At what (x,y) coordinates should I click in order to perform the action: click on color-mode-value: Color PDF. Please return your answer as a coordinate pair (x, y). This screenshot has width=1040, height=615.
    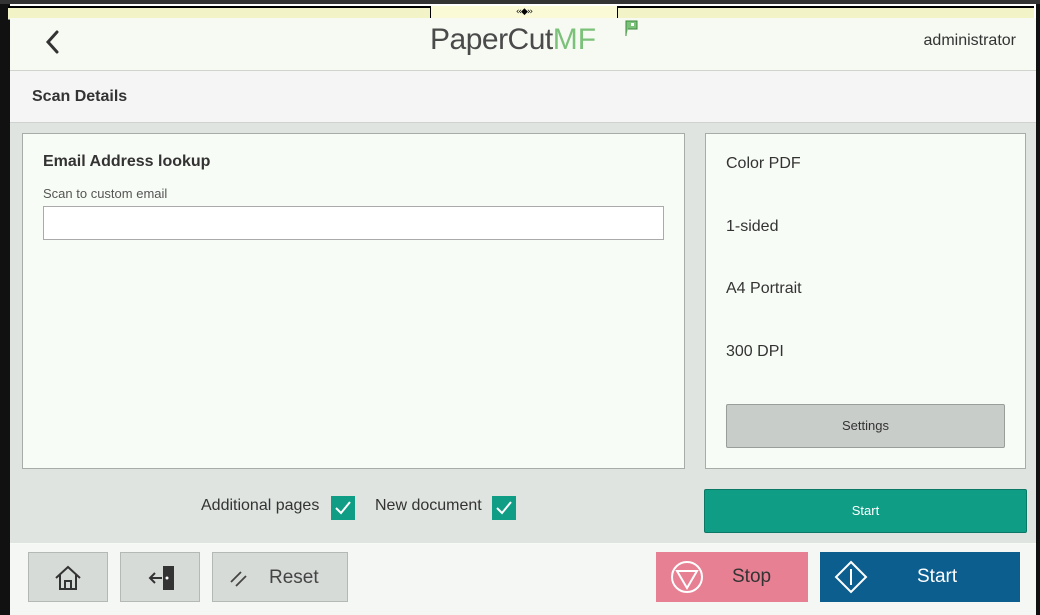
    Looking at the image, I should click on (763, 163).